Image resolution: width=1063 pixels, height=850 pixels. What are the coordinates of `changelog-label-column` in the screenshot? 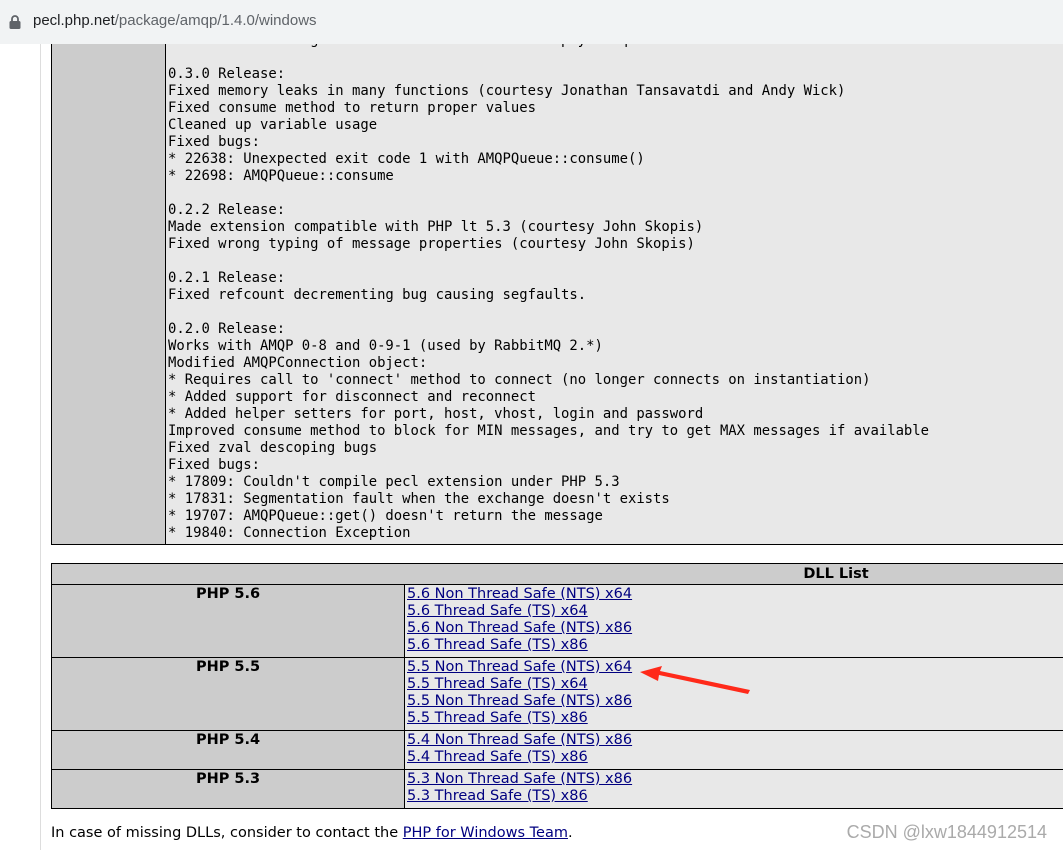 It's located at (109, 294).